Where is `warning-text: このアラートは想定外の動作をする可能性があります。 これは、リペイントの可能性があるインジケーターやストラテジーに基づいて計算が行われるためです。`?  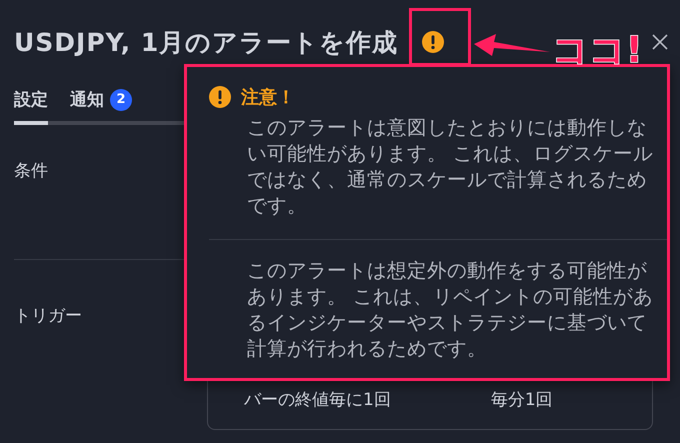 warning-text: このアラートは想定外の動作をする可能性があります。 これは、リペイントの可能性があるインジケーターやストラテジーに基づいて計算が行われるためです。 is located at coordinates (450, 310).